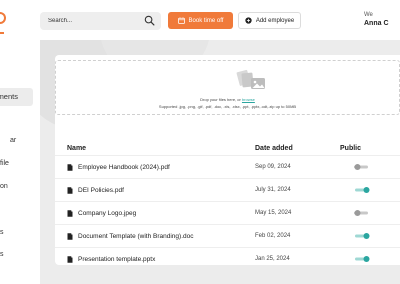 This screenshot has width=400, height=284. I want to click on search-icon, so click(149, 20).